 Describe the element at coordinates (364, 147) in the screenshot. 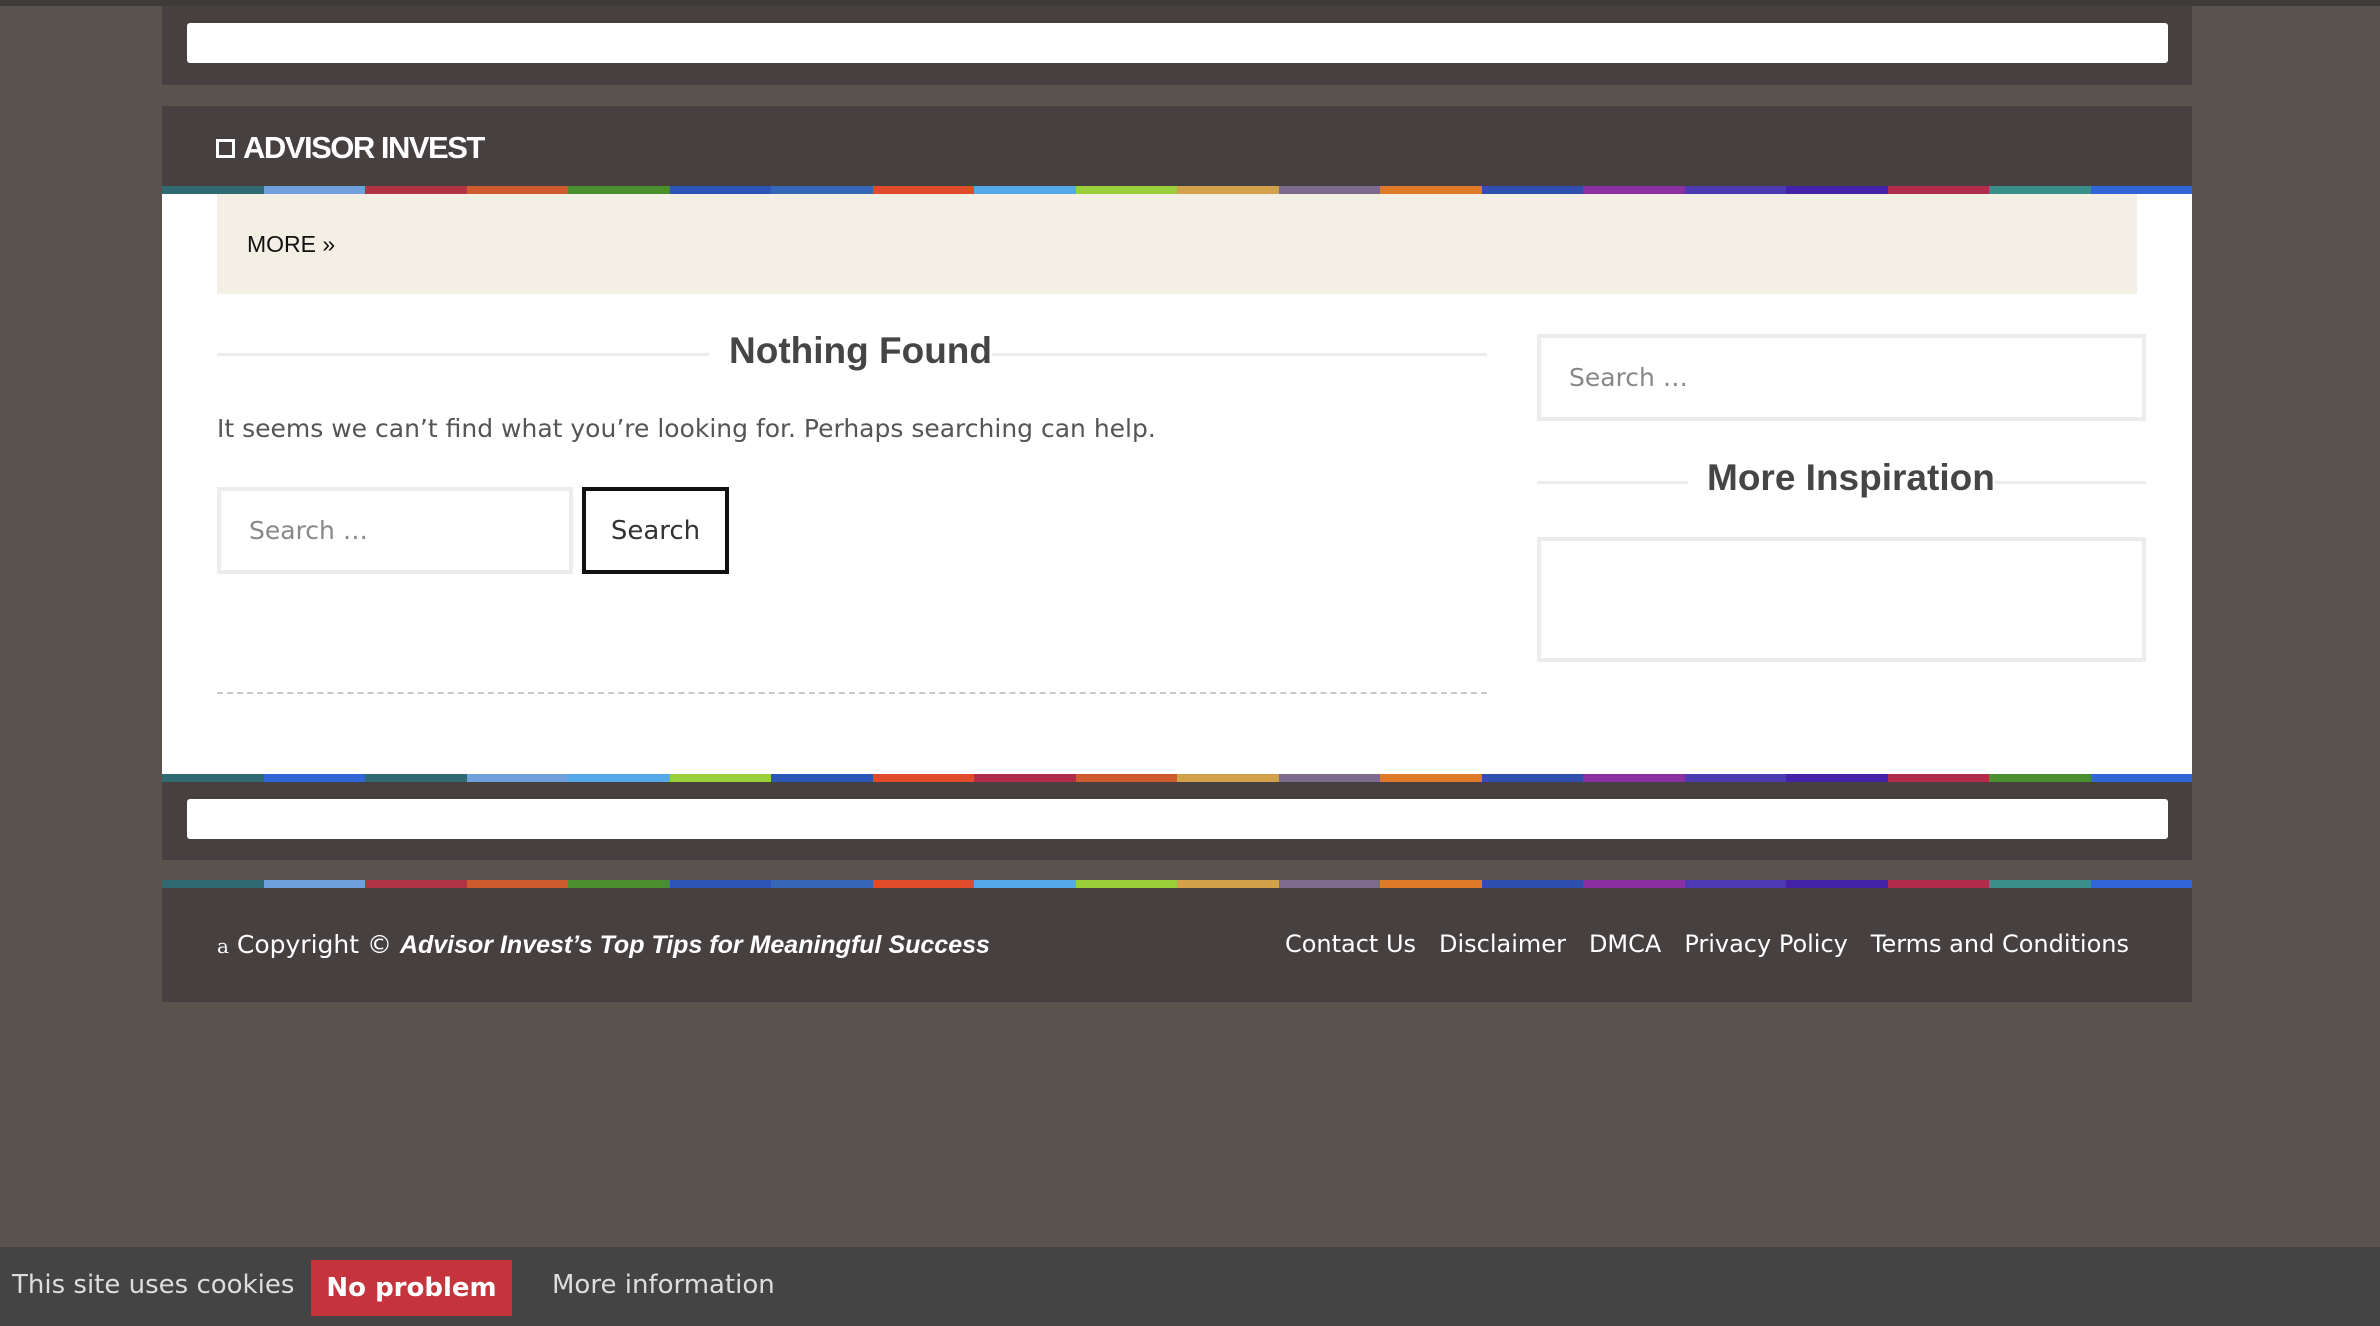

I see `site-logo-text: ADVISOR INVEST` at that location.